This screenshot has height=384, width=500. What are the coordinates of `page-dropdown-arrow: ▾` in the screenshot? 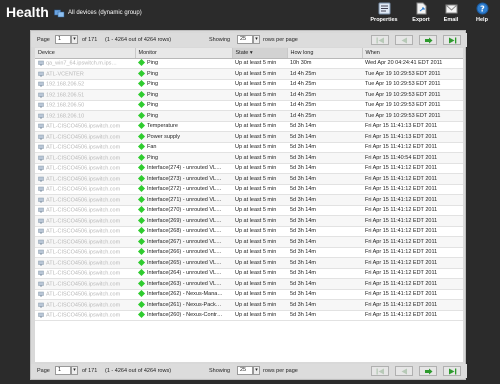 It's located at (74, 39).